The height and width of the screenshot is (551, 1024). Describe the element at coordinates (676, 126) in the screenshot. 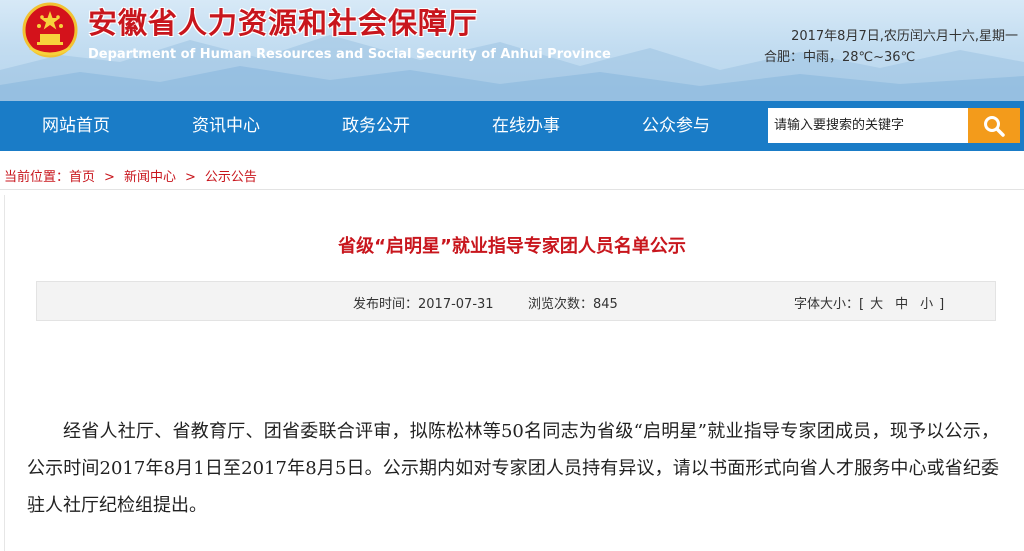

I see `nav-item-public-participation: 公众参与` at that location.